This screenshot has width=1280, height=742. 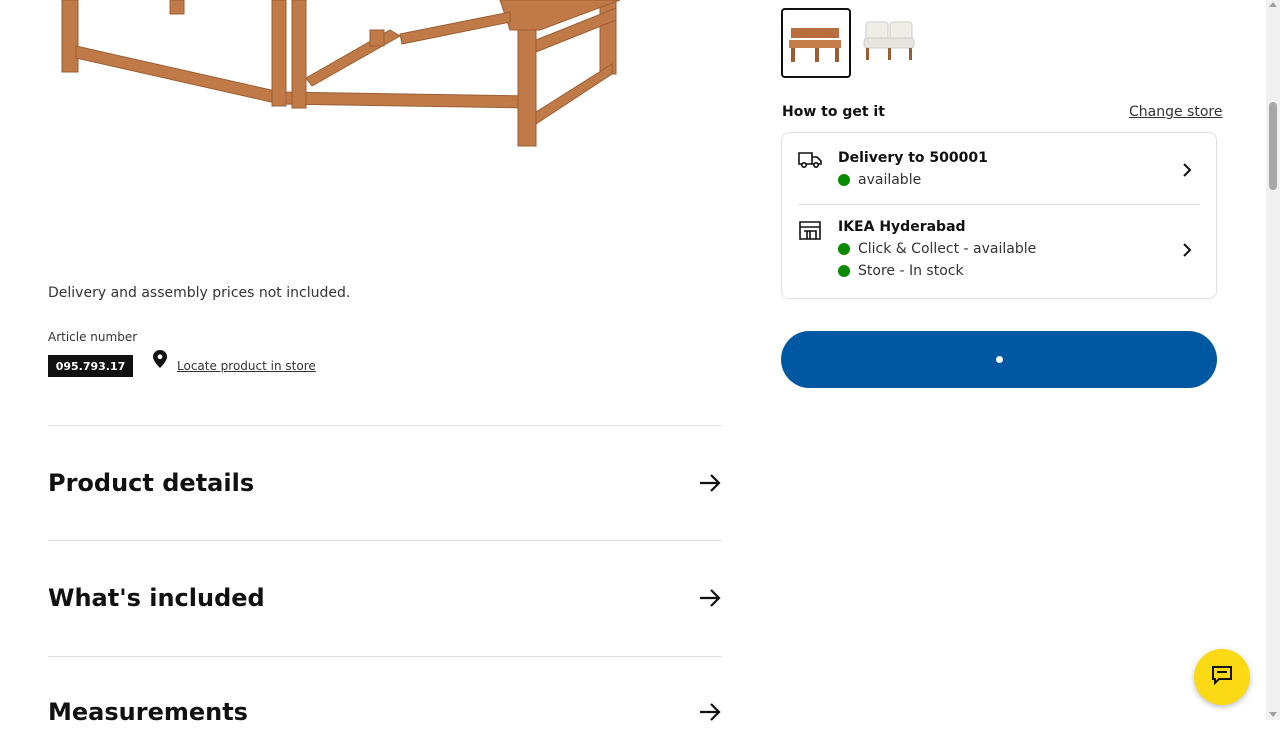 What do you see at coordinates (340, 80) in the screenshot?
I see `product-image` at bounding box center [340, 80].